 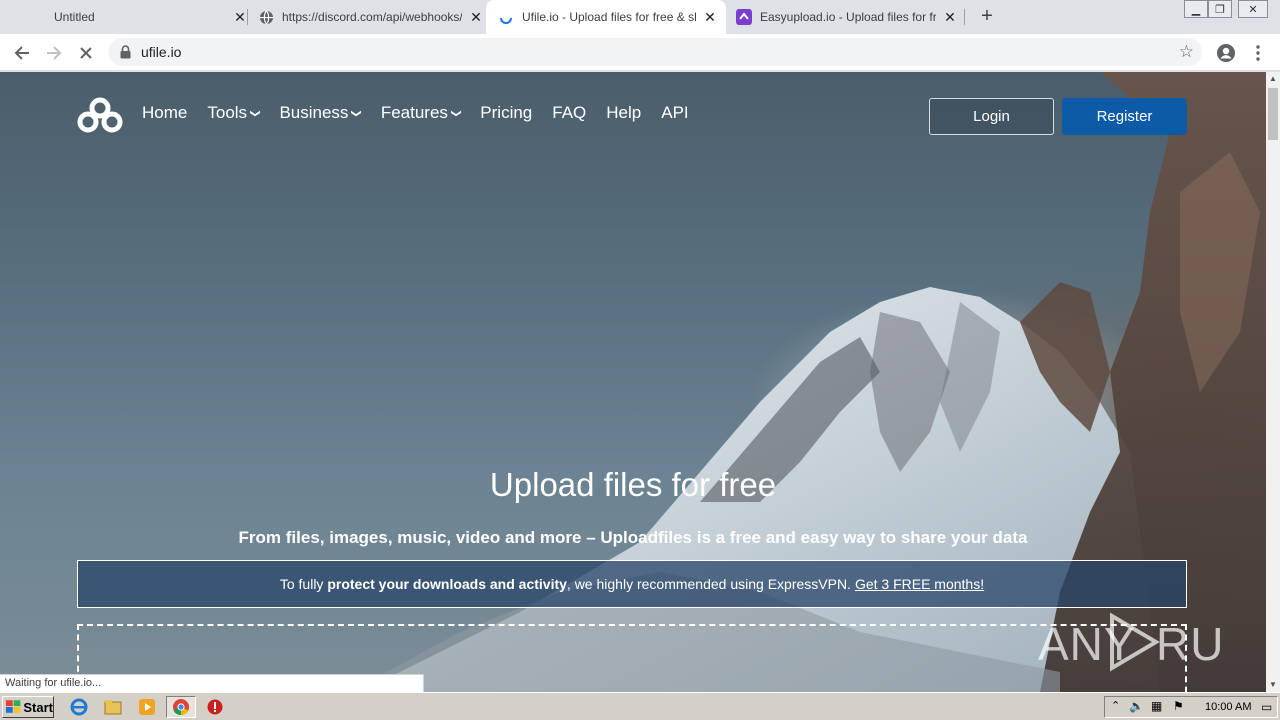 I want to click on tab-discord-webhook: https://discord.com/api/webhooks/9 ✕, so click(x=371, y=17).